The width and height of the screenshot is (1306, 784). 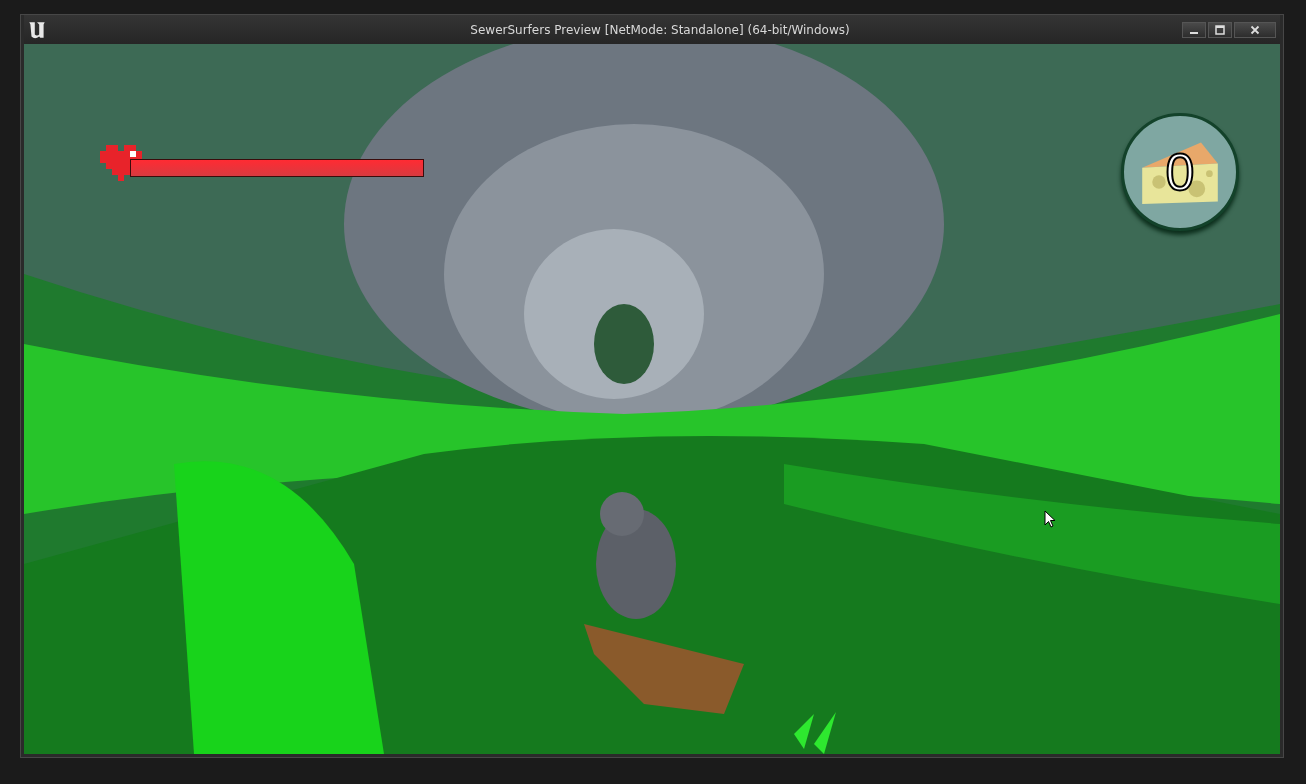 What do you see at coordinates (1050, 519) in the screenshot?
I see `cursor-icon` at bounding box center [1050, 519].